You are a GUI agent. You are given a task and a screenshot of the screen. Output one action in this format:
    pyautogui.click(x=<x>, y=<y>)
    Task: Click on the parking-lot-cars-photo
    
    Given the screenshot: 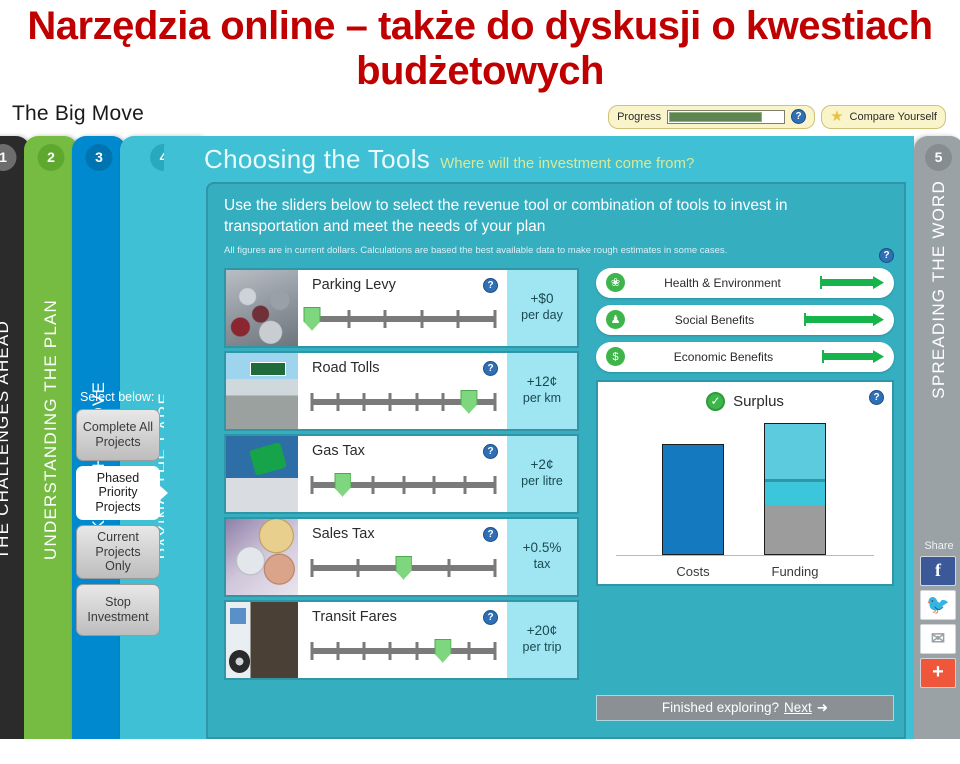 What is the action you would take?
    pyautogui.click(x=262, y=307)
    